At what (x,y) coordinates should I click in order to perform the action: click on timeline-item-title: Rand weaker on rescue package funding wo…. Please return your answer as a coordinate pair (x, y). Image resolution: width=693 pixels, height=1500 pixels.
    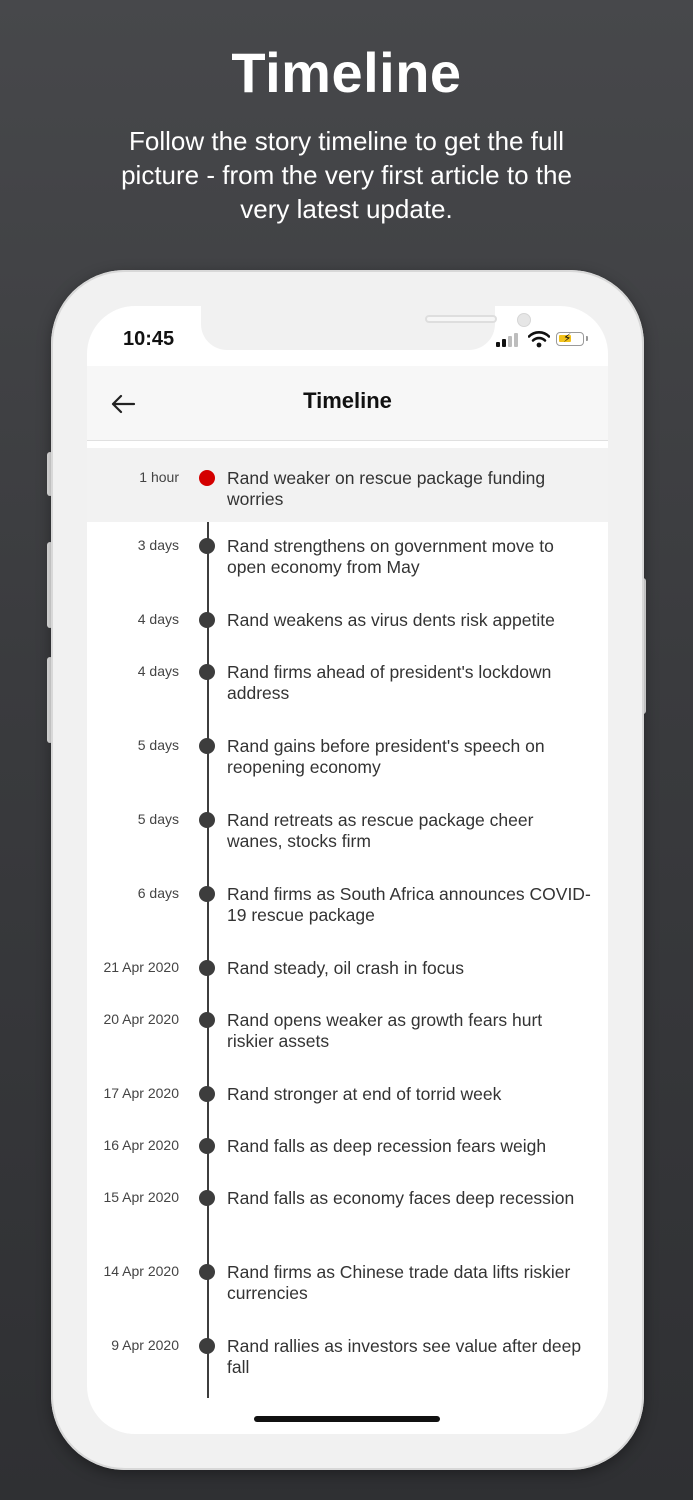
    Looking at the image, I should click on (386, 488).